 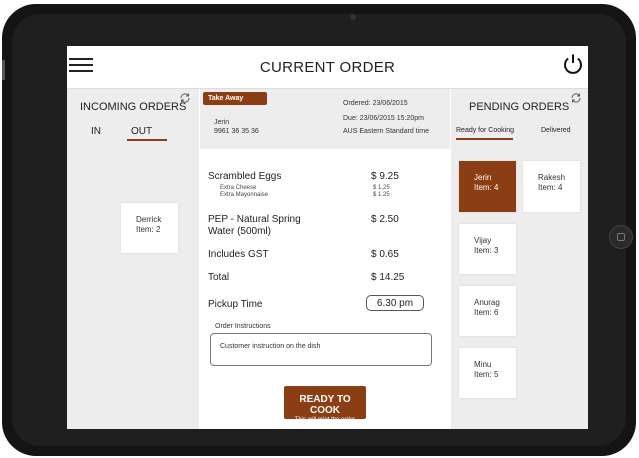 I want to click on ready-to-cook-label: READY TO COOK, so click(x=325, y=405).